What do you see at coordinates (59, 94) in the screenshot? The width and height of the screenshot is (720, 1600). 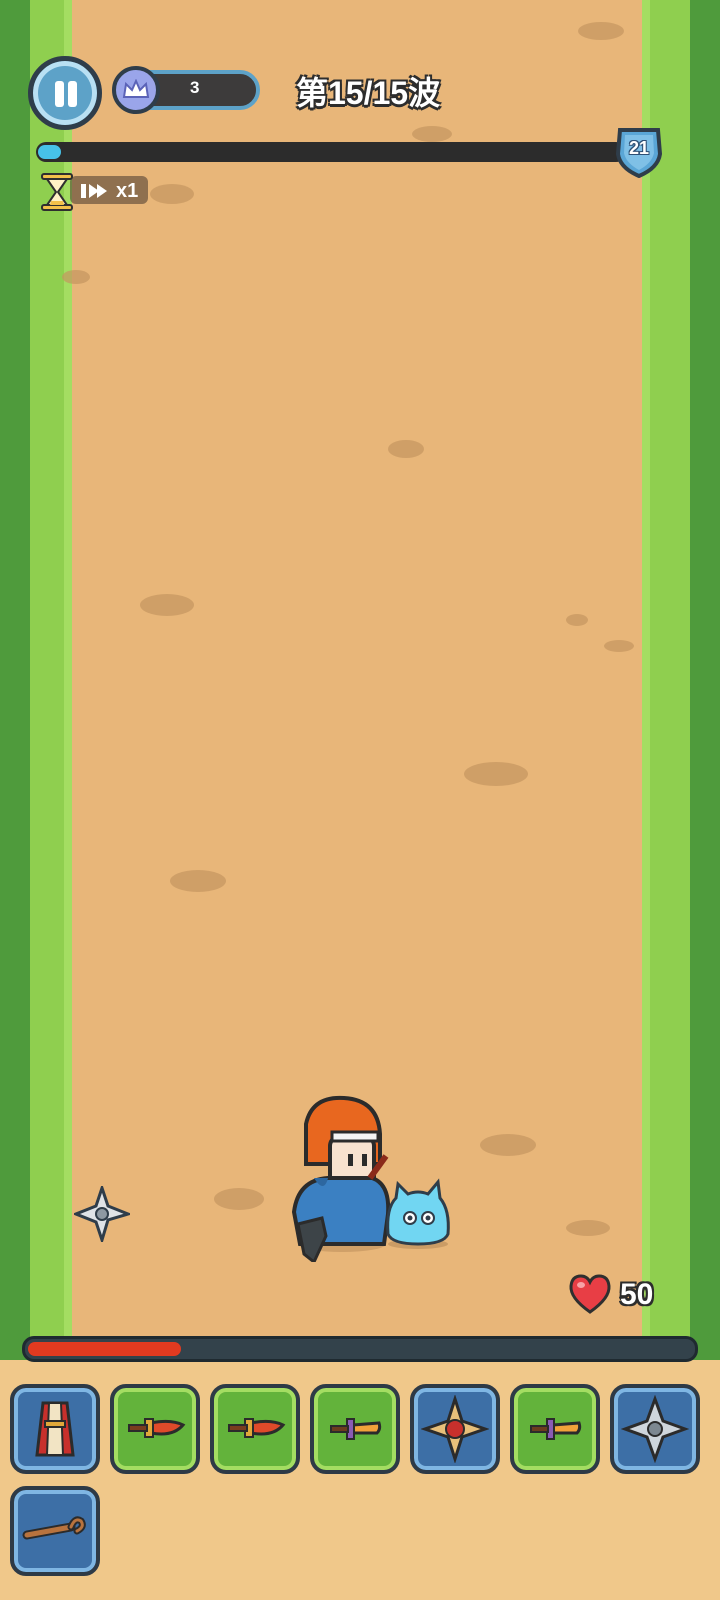 I see `pause-icon` at bounding box center [59, 94].